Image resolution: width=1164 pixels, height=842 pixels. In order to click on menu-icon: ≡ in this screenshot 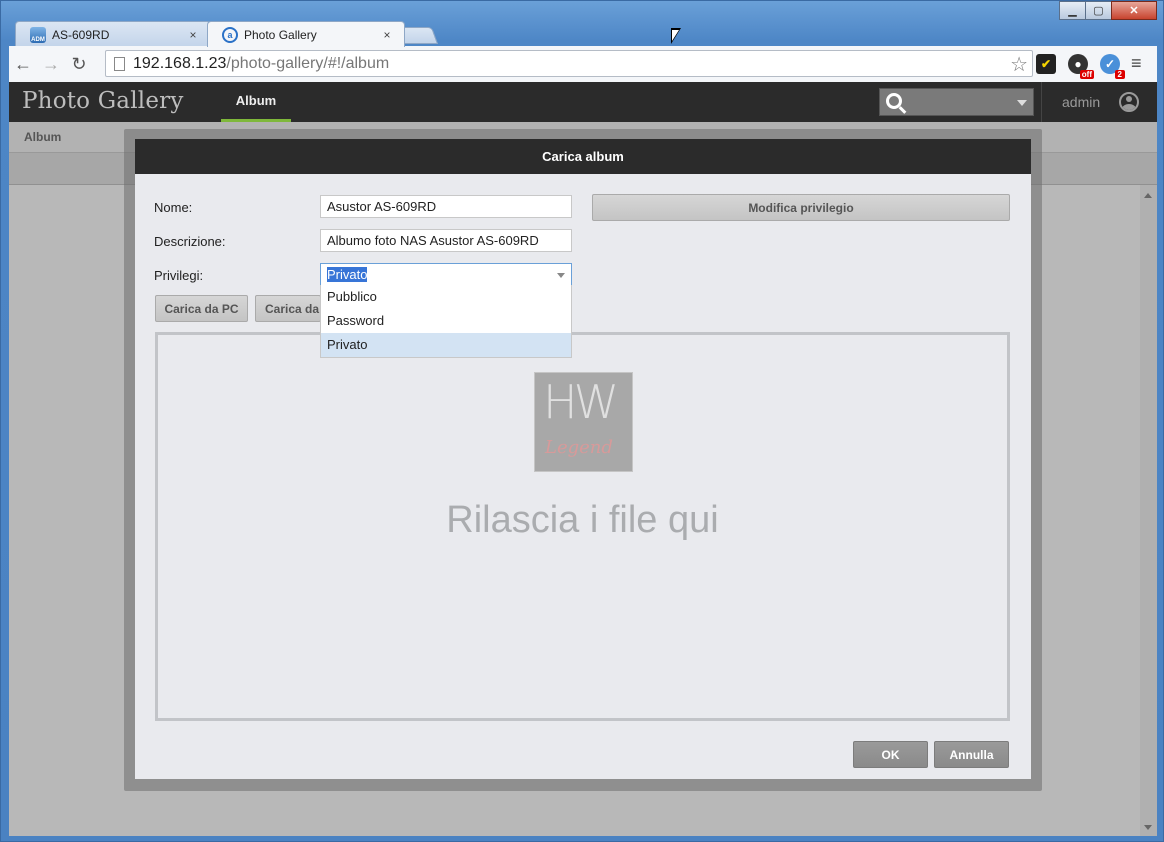, I will do `click(1139, 63)`.